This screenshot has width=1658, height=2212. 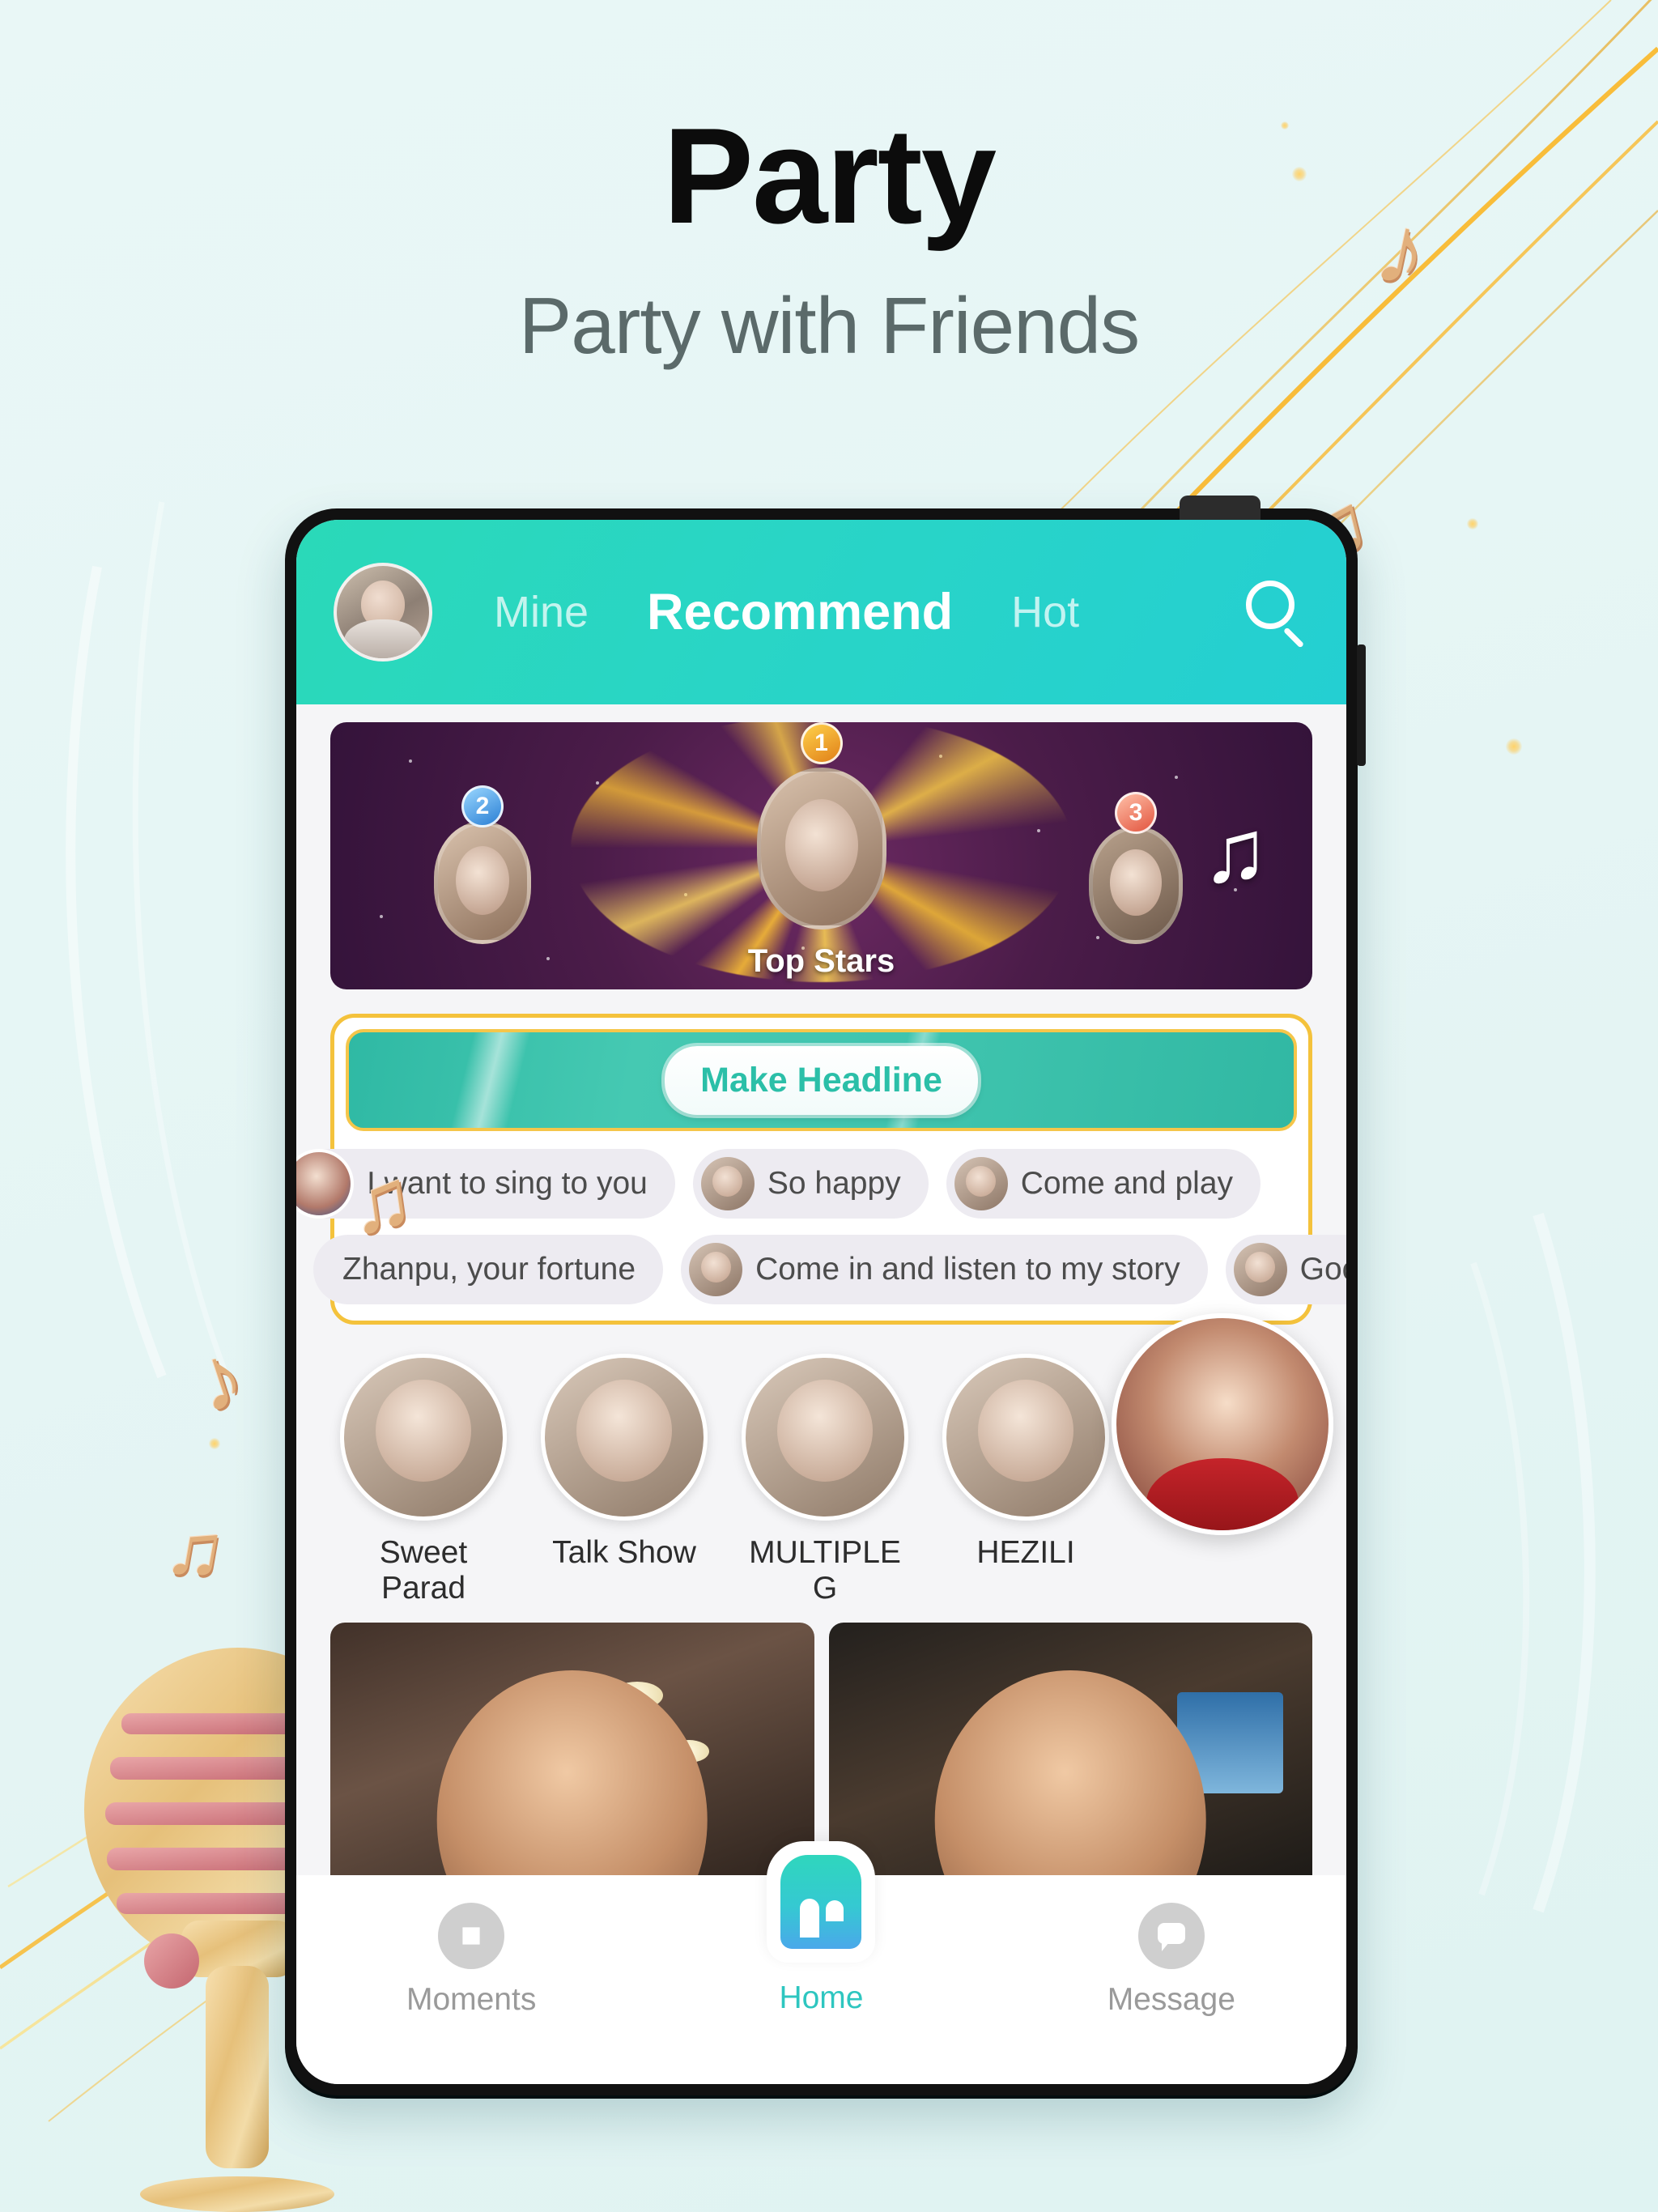 I want to click on nav-label: Home, so click(x=821, y=1998).